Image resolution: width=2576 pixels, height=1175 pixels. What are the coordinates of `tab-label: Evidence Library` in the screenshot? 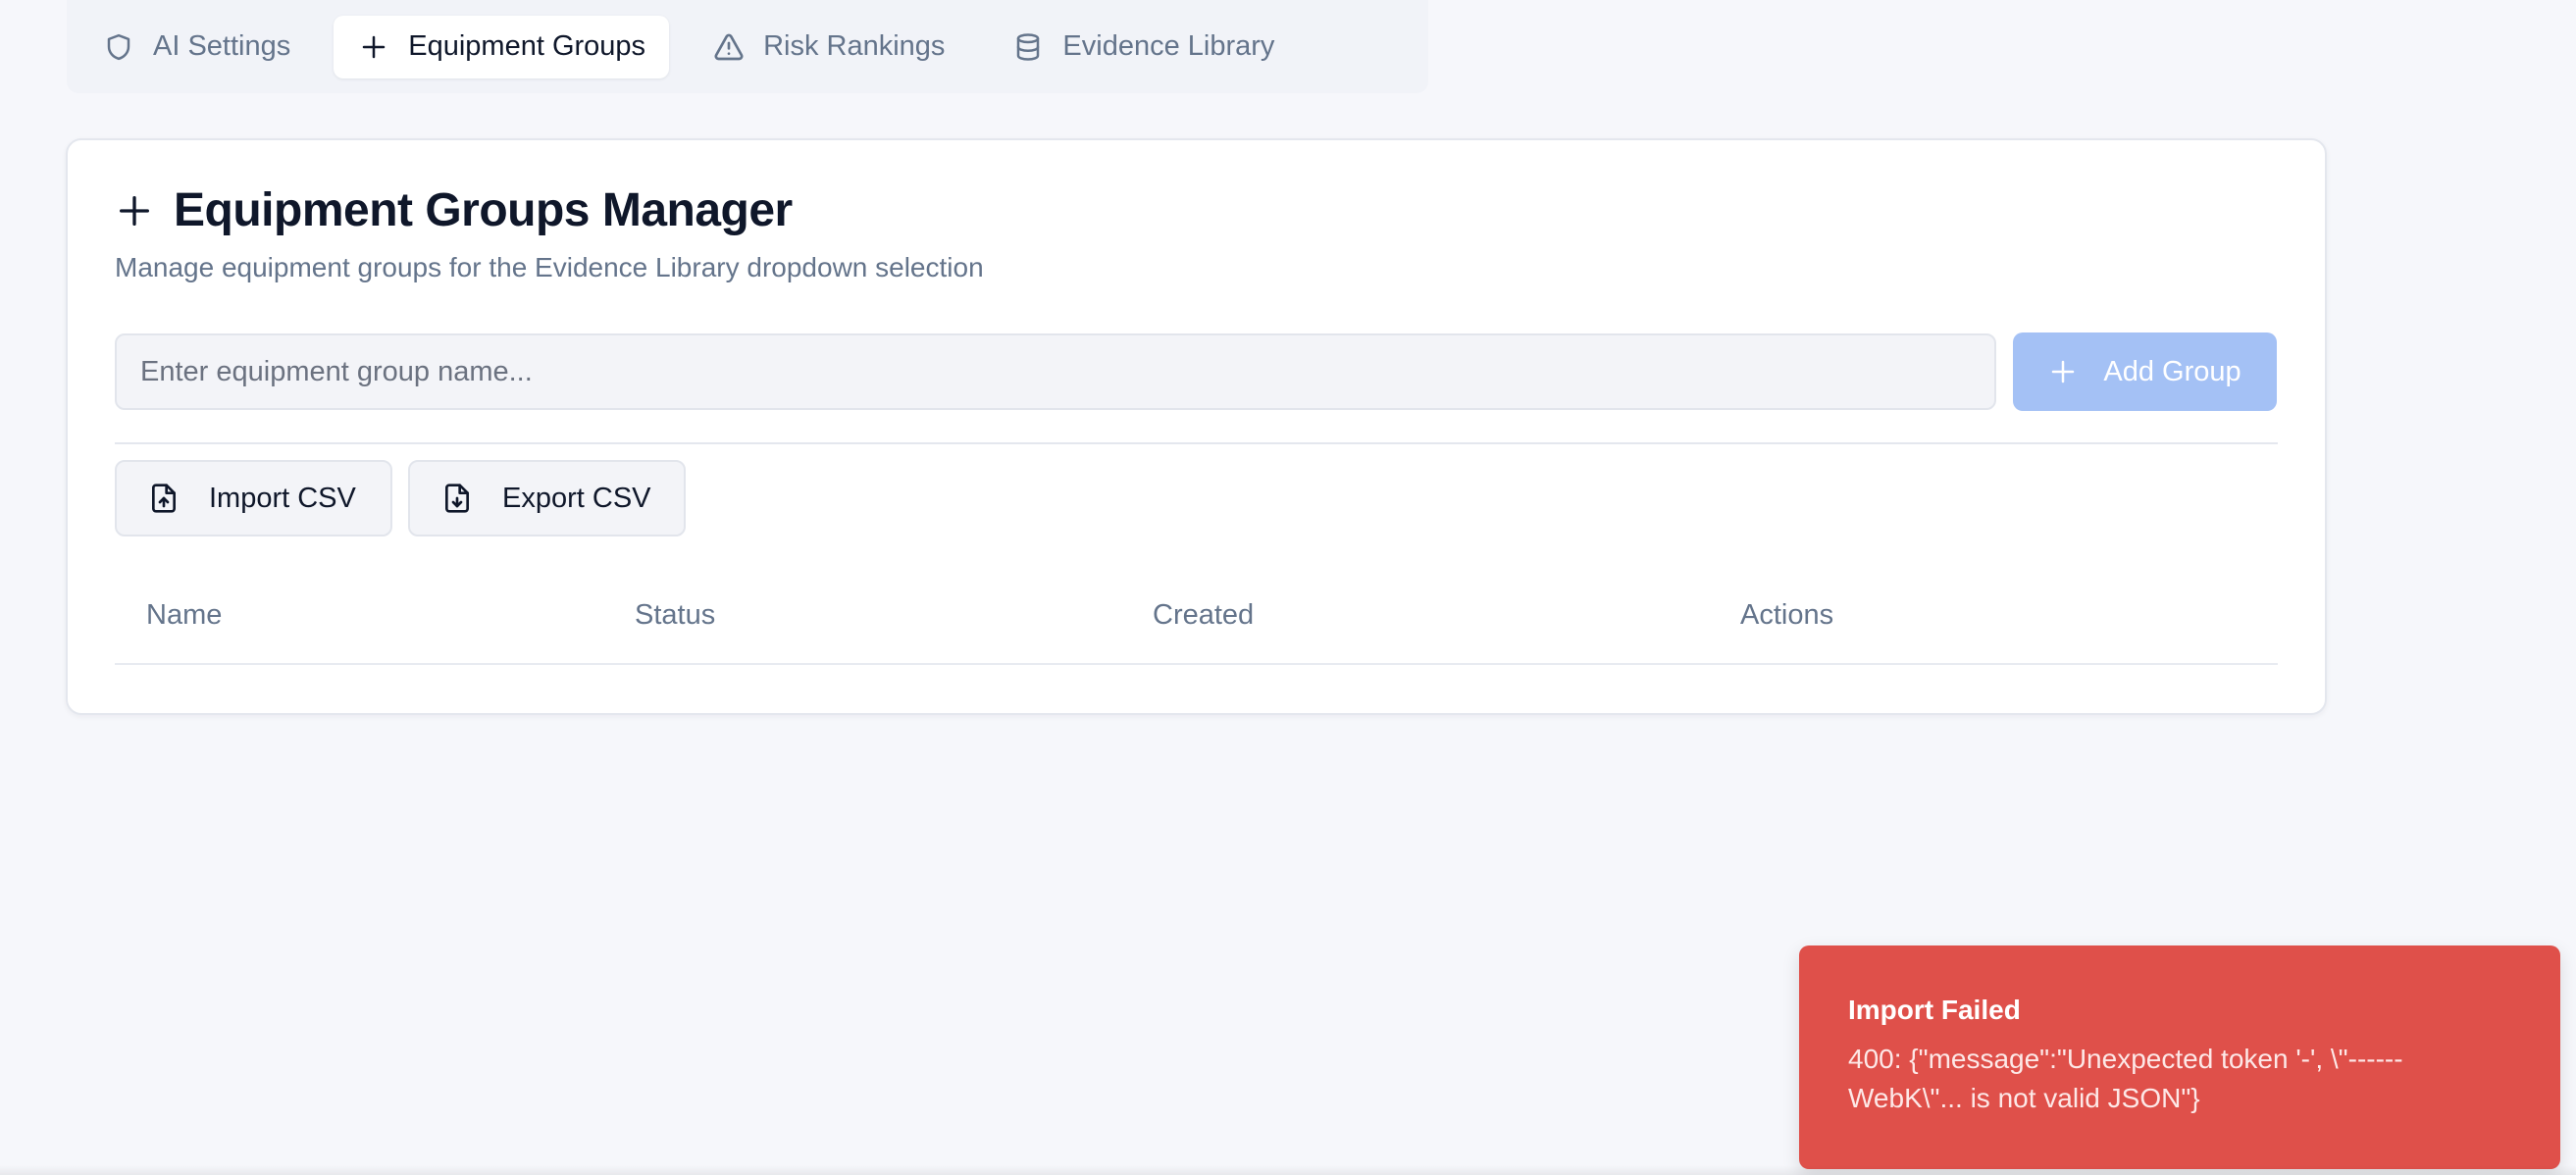 It's located at (1168, 46).